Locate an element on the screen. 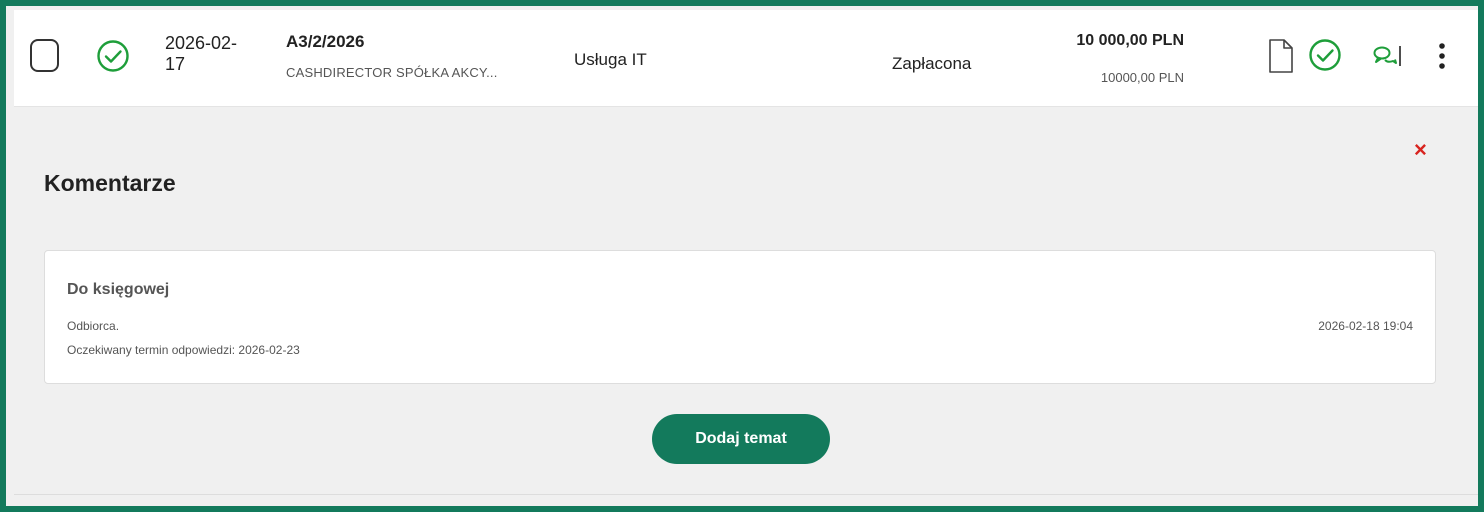  comment-topic-title: Do księgowej is located at coordinates (118, 289).